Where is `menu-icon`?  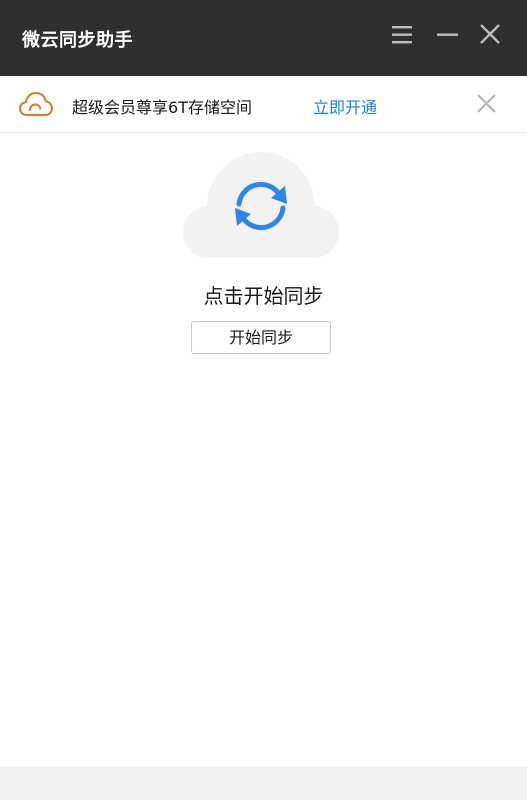 menu-icon is located at coordinates (402, 35).